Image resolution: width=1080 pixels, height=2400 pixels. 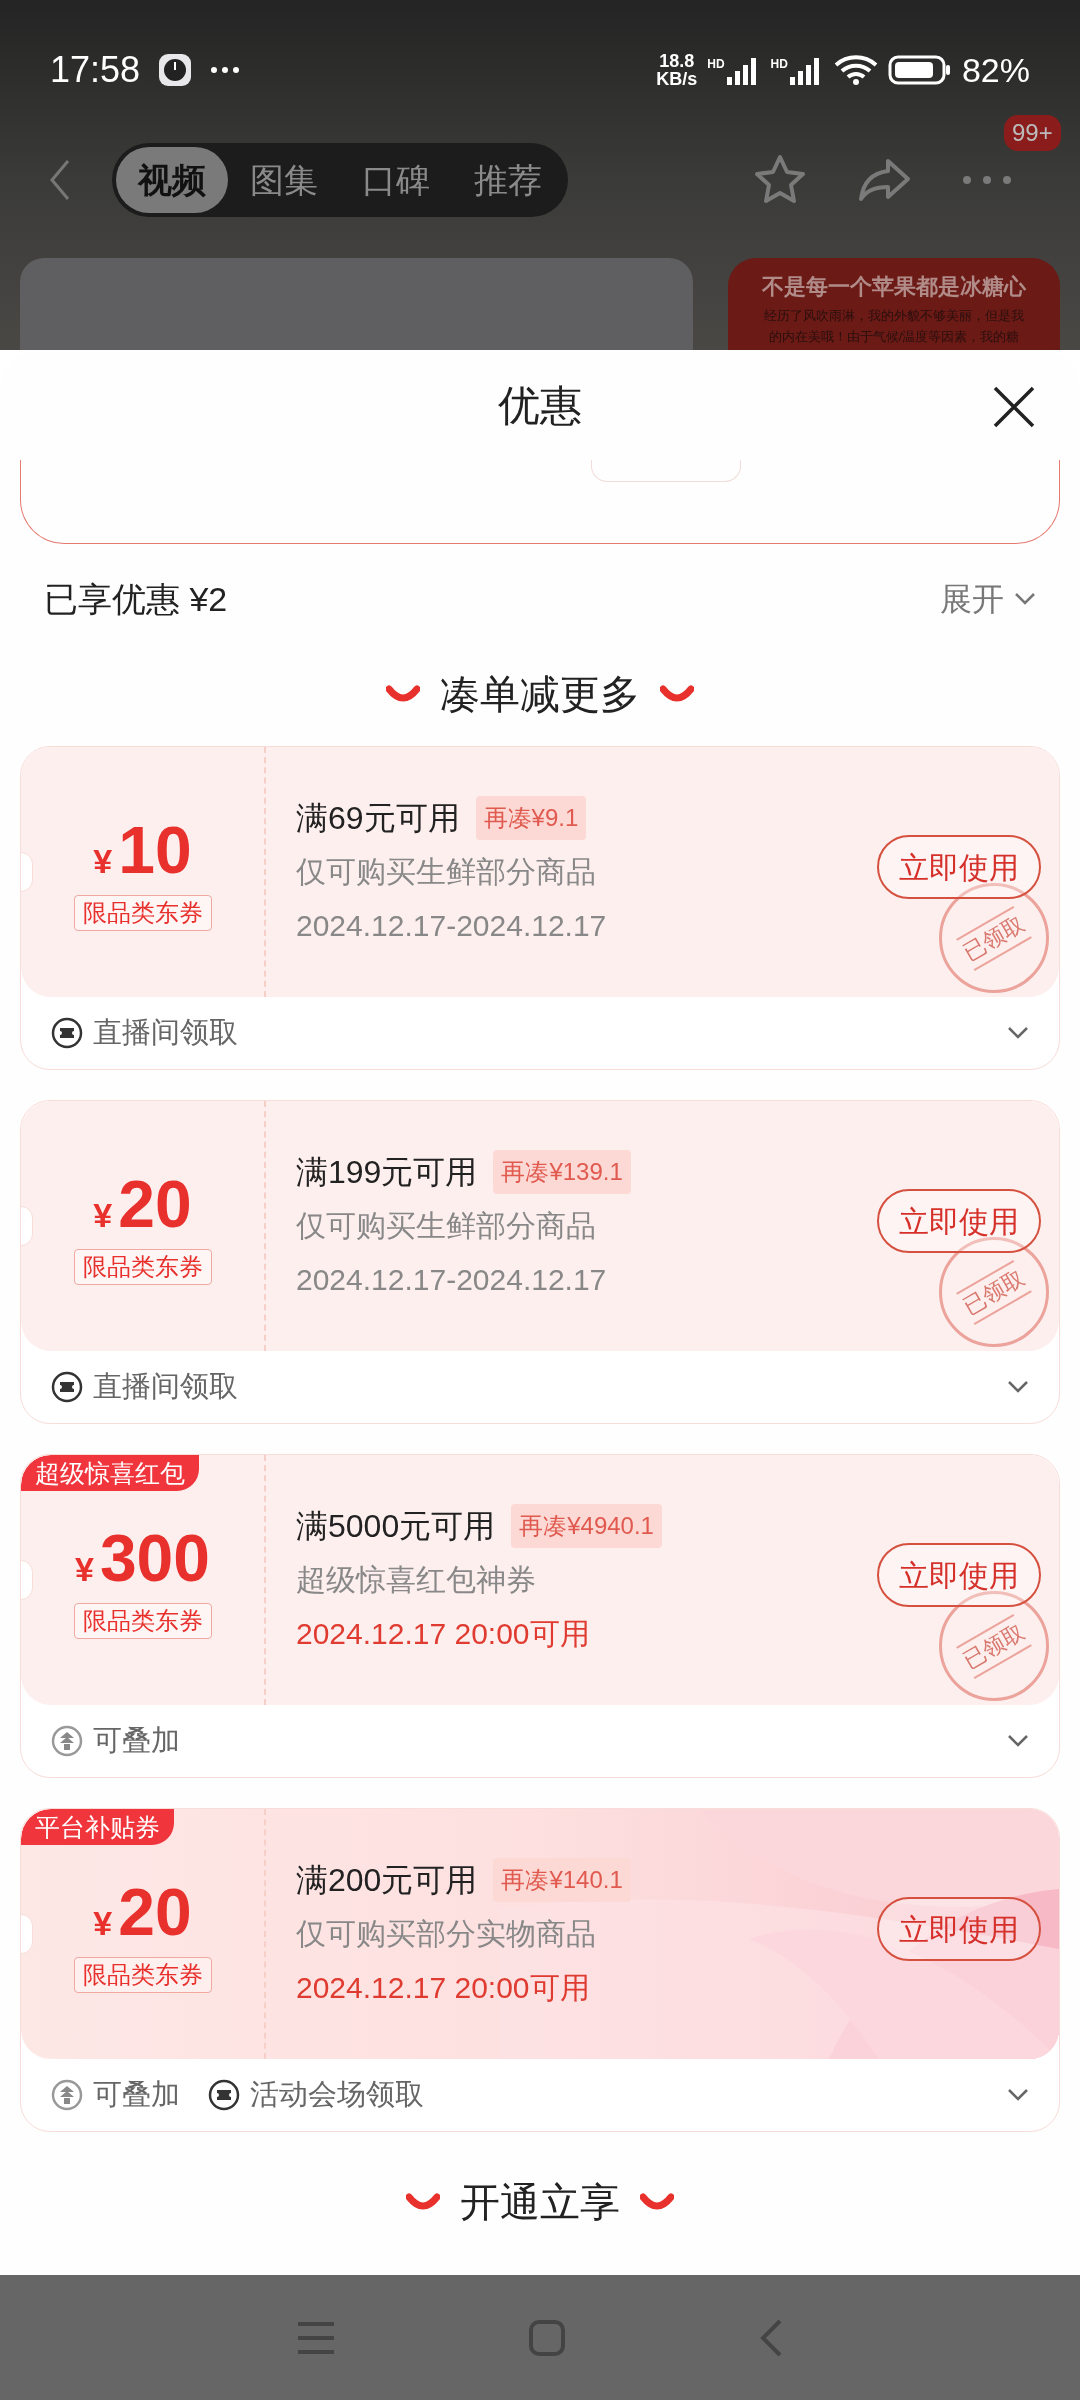 What do you see at coordinates (1032, 133) in the screenshot?
I see `notification-badge: 99+` at bounding box center [1032, 133].